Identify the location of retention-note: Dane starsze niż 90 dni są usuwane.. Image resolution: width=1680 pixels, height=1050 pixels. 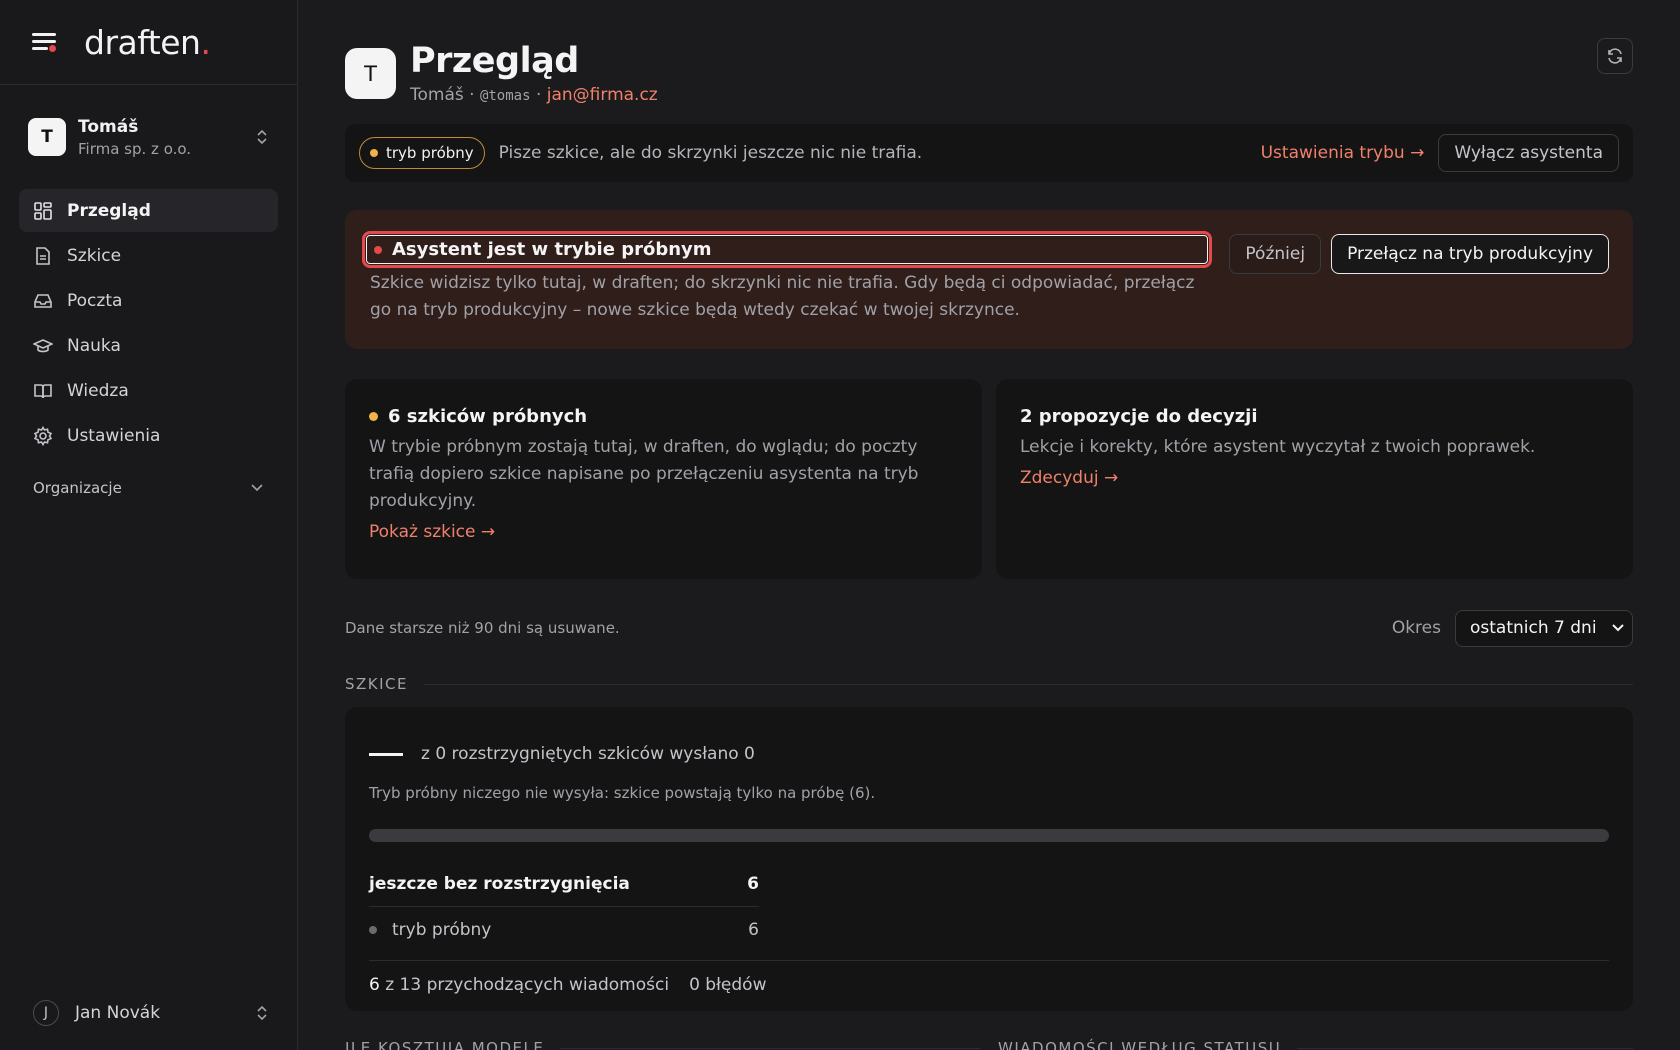
(482, 628).